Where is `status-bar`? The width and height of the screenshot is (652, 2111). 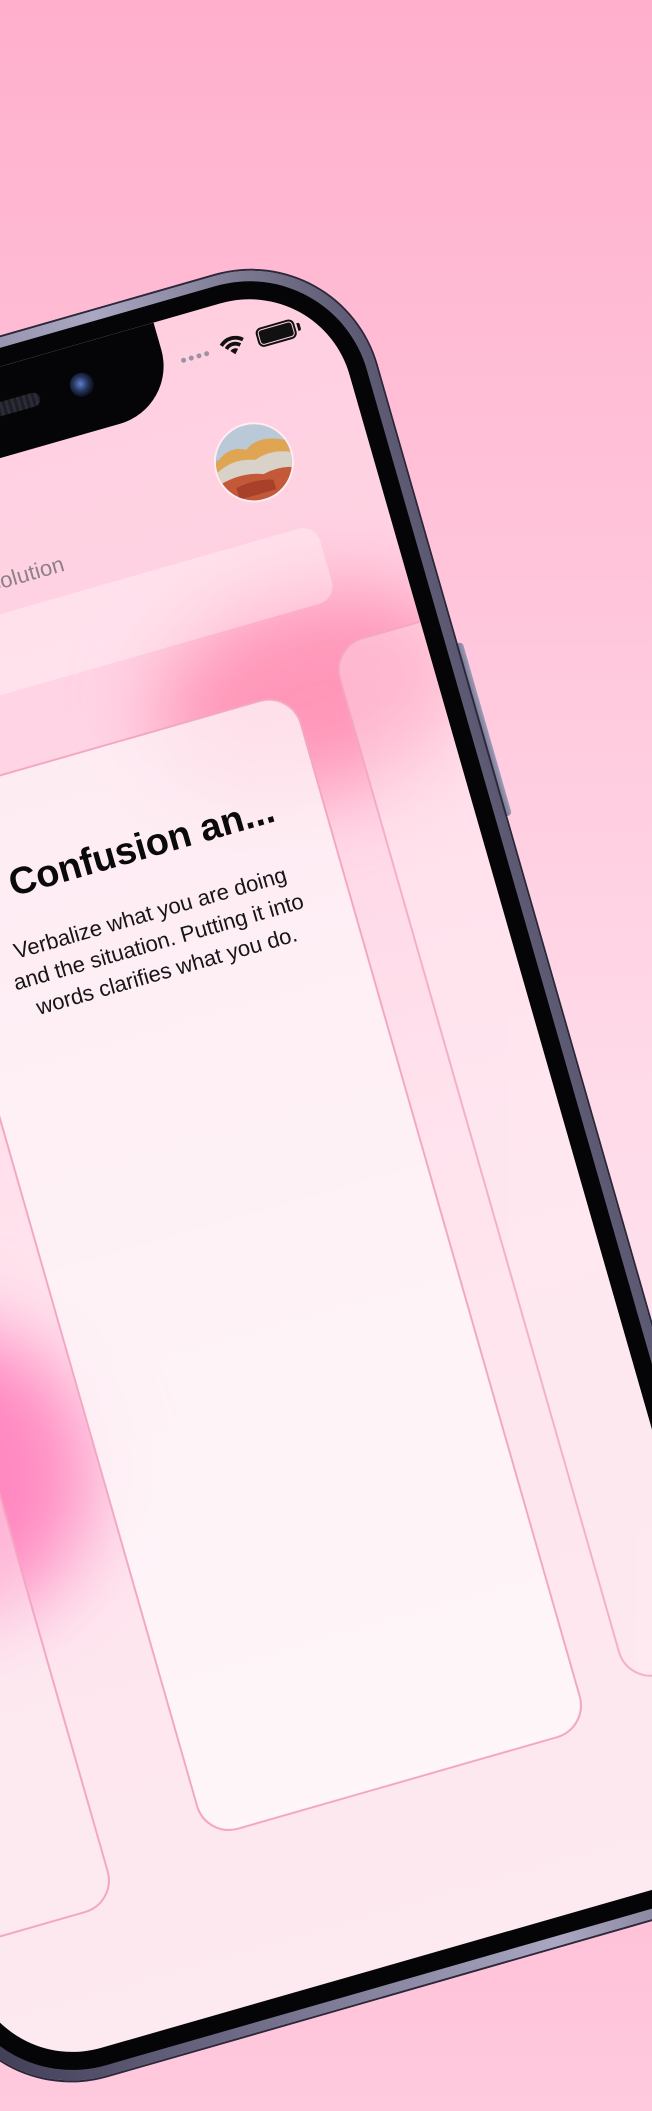 status-bar is located at coordinates (240, 344).